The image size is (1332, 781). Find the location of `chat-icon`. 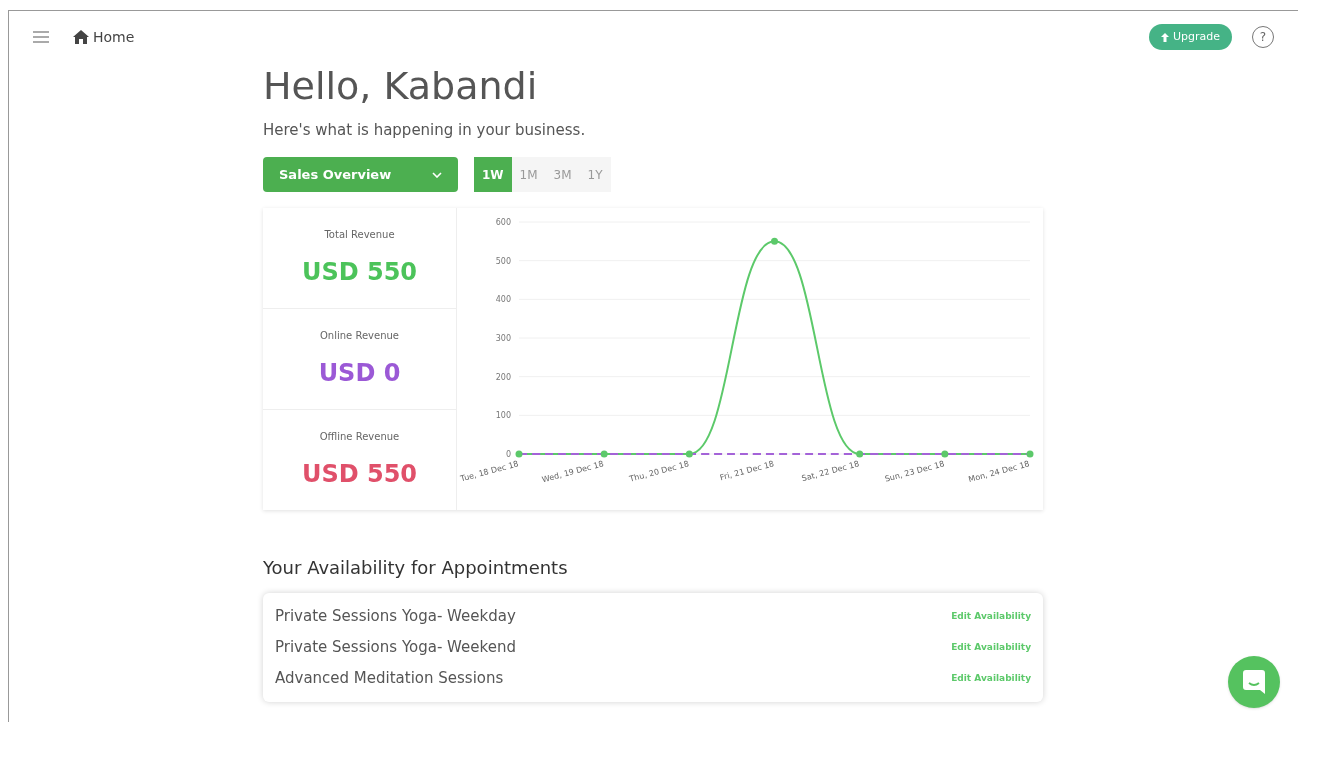

chat-icon is located at coordinates (1254, 682).